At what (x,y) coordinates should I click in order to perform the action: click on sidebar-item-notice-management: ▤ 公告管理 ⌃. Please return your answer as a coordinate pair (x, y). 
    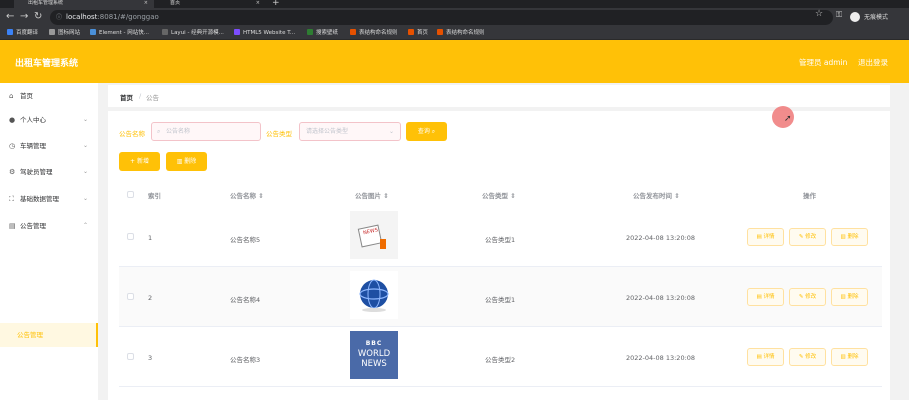
    Looking at the image, I should click on (49, 226).